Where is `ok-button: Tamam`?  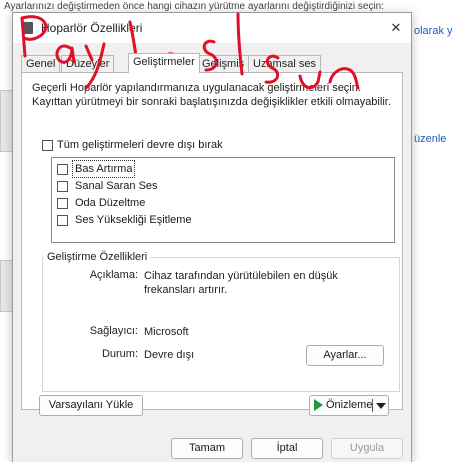
ok-button: Tamam is located at coordinates (207, 448).